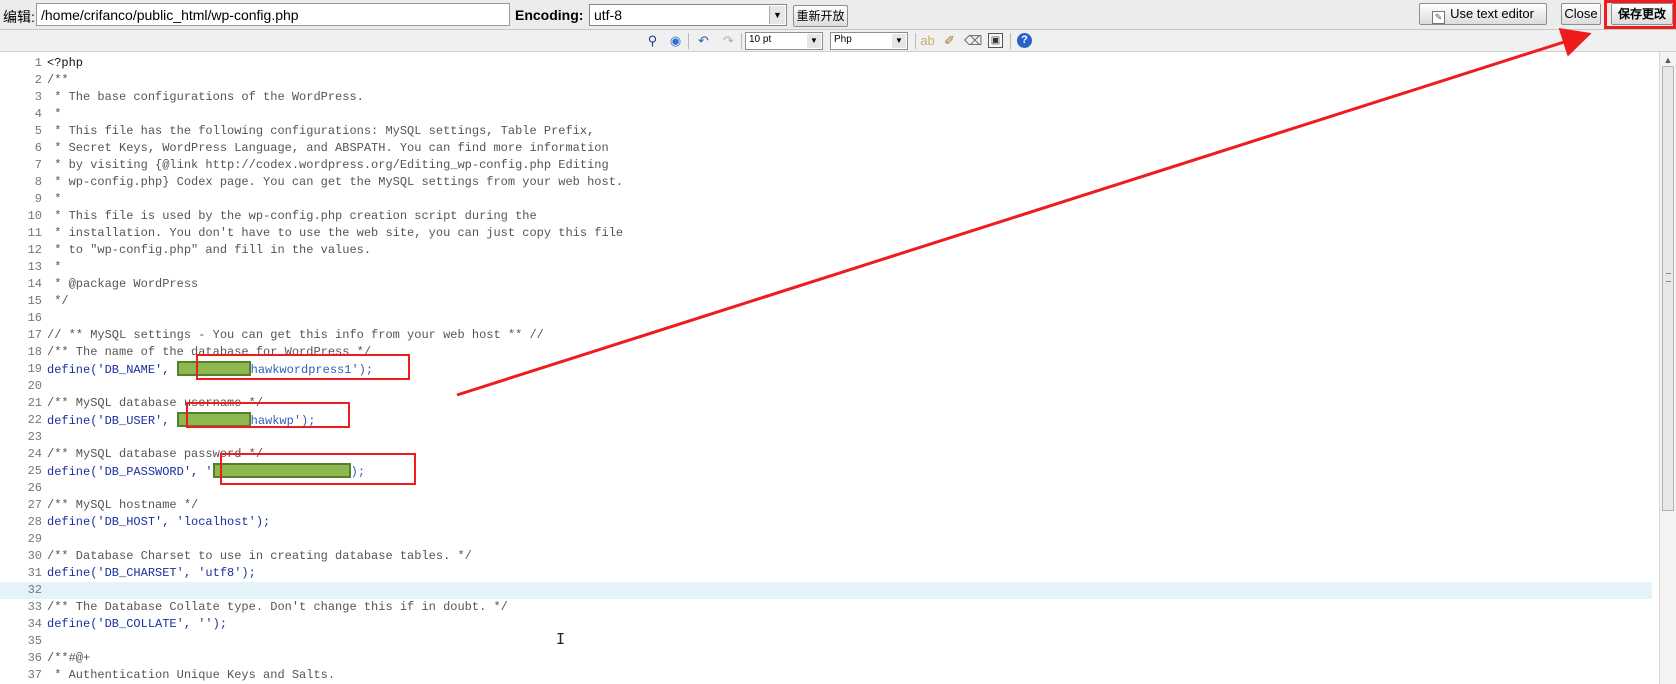 This screenshot has width=1676, height=684. Describe the element at coordinates (159, 522) in the screenshot. I see `code-text: define('DB_HOST', 'localhost');` at that location.